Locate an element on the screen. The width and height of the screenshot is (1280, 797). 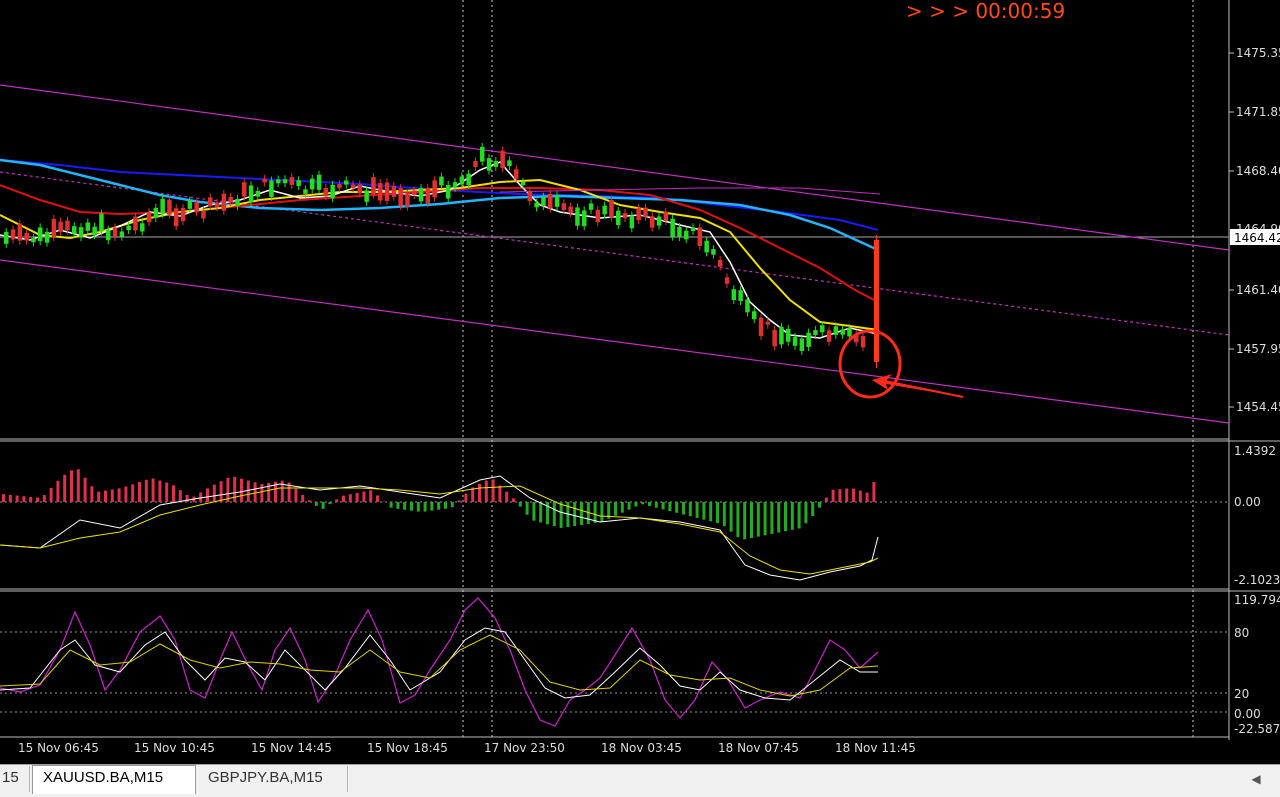
svg-text: 80 is located at coordinates (1241, 633).